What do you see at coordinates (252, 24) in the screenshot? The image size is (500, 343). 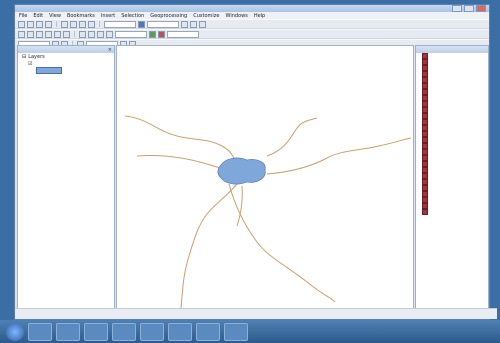 I see `standard-toolbar` at bounding box center [252, 24].